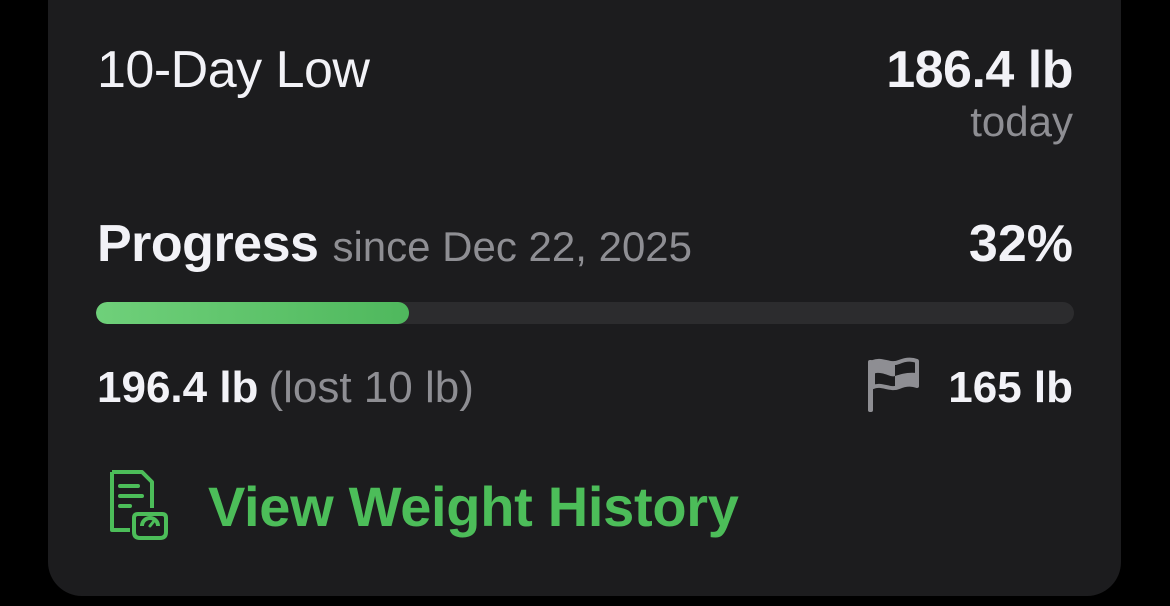  I want to click on view-weight-history-button: View Weight History, so click(422, 506).